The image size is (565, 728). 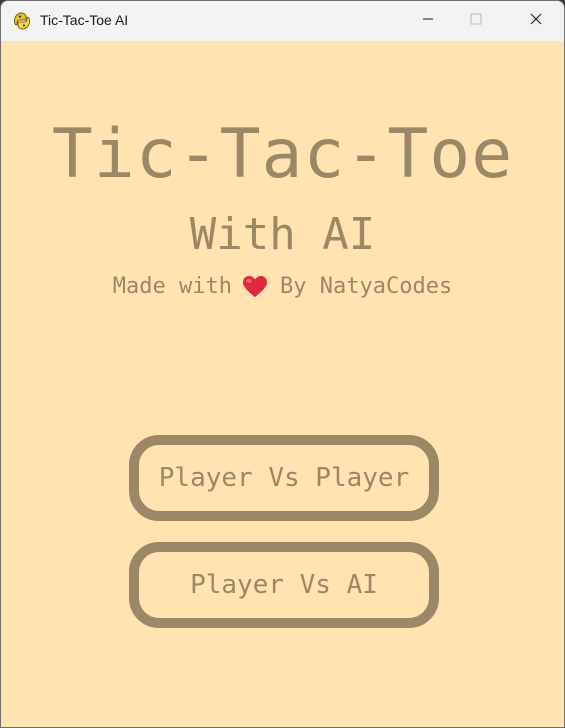 I want to click on maximize-icon, so click(x=476, y=21).